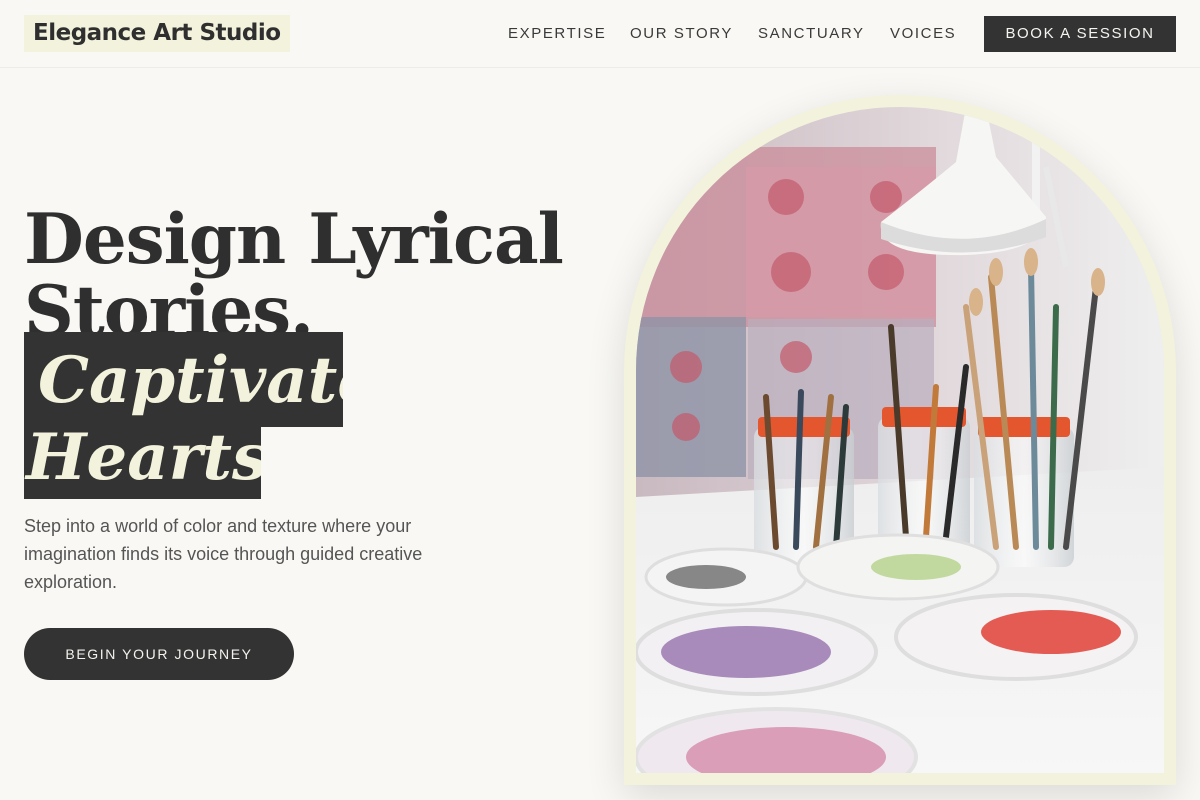 The height and width of the screenshot is (800, 1200). What do you see at coordinates (681, 34) in the screenshot?
I see `nav-link-our-story: OUR STORY` at bounding box center [681, 34].